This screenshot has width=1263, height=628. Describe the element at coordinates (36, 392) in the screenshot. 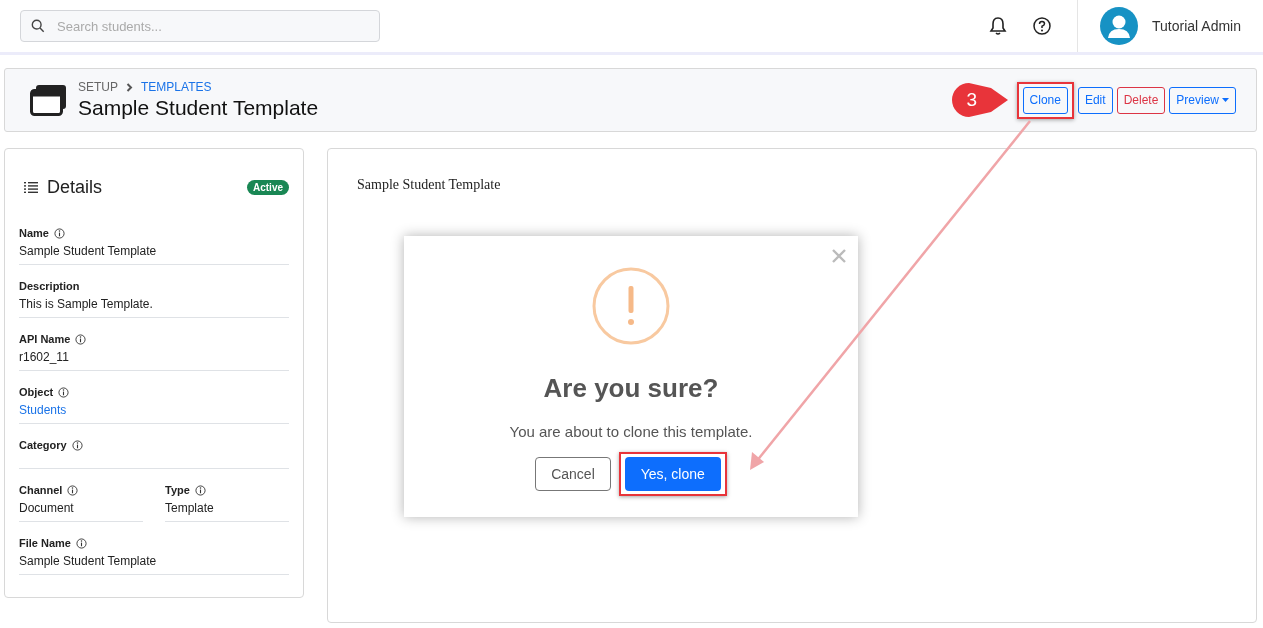

I see `field-label: Object` at that location.